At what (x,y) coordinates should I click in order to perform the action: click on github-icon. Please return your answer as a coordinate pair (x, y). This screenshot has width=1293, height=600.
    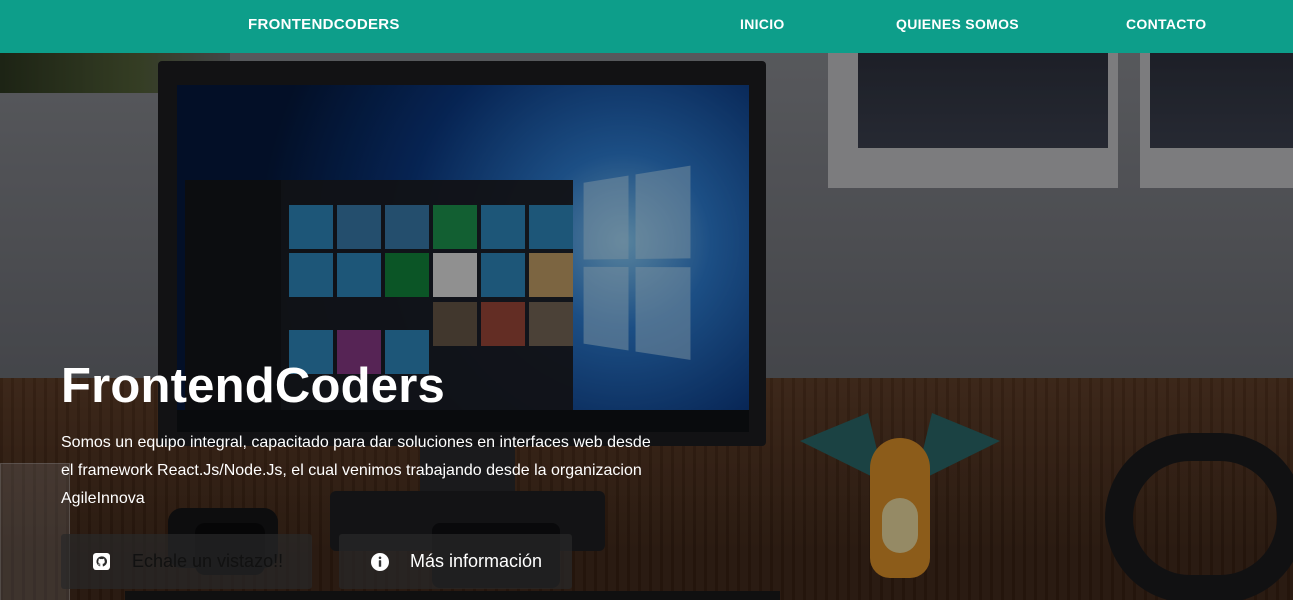
    Looking at the image, I should click on (101, 562).